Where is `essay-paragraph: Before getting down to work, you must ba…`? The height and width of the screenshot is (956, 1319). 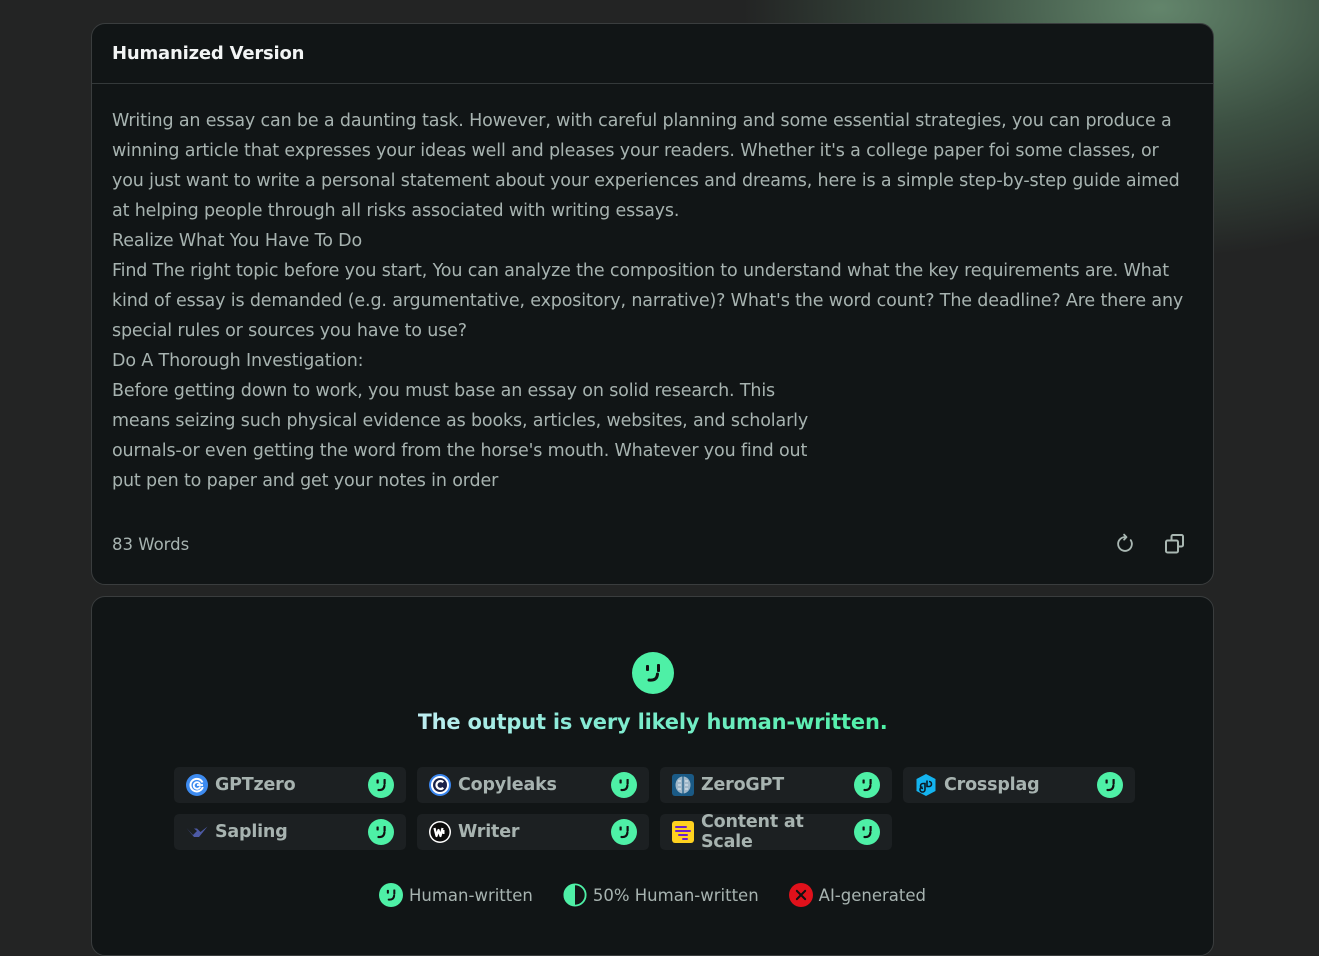 essay-paragraph: Before getting down to work, you must ba… is located at coordinates (460, 436).